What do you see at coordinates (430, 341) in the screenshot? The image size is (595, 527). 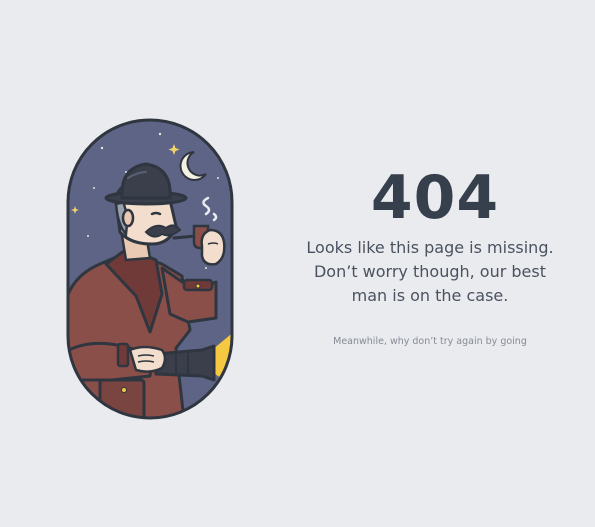 I see `sub-message: Meanwhile, why don’t try again by going` at bounding box center [430, 341].